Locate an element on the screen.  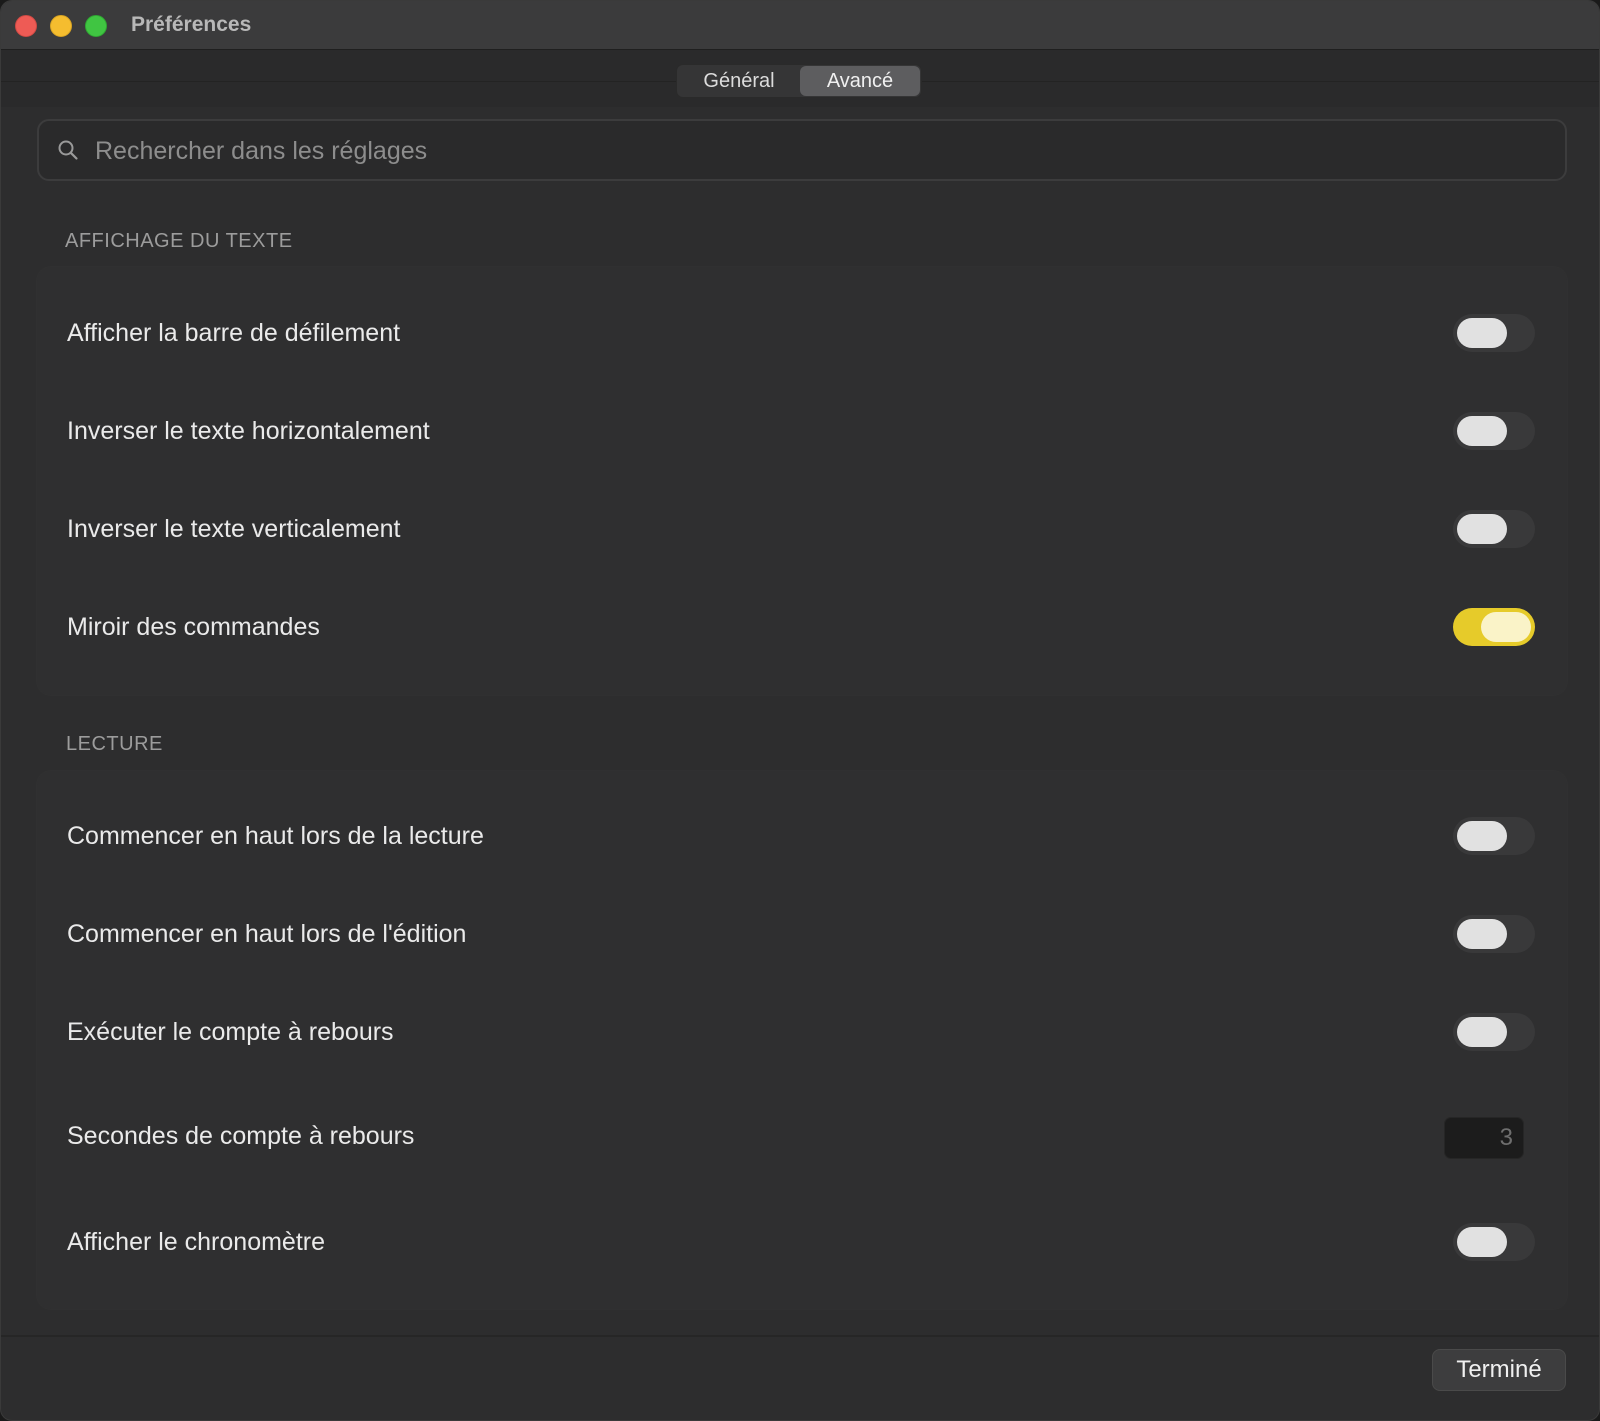
row-label-flip-horizontal: Inverser le texte horizontalement is located at coordinates (248, 431).